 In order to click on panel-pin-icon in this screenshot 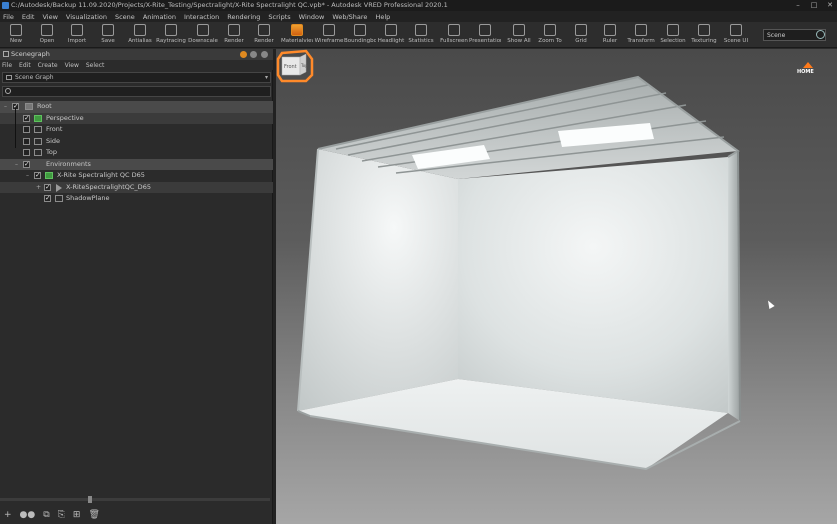, I will do `click(243, 54)`.